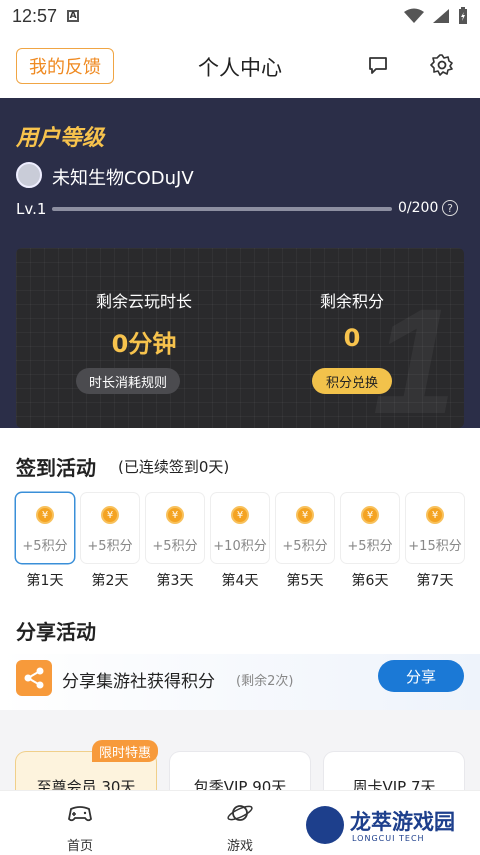  What do you see at coordinates (441, 16) in the screenshot?
I see `signal-icon` at bounding box center [441, 16].